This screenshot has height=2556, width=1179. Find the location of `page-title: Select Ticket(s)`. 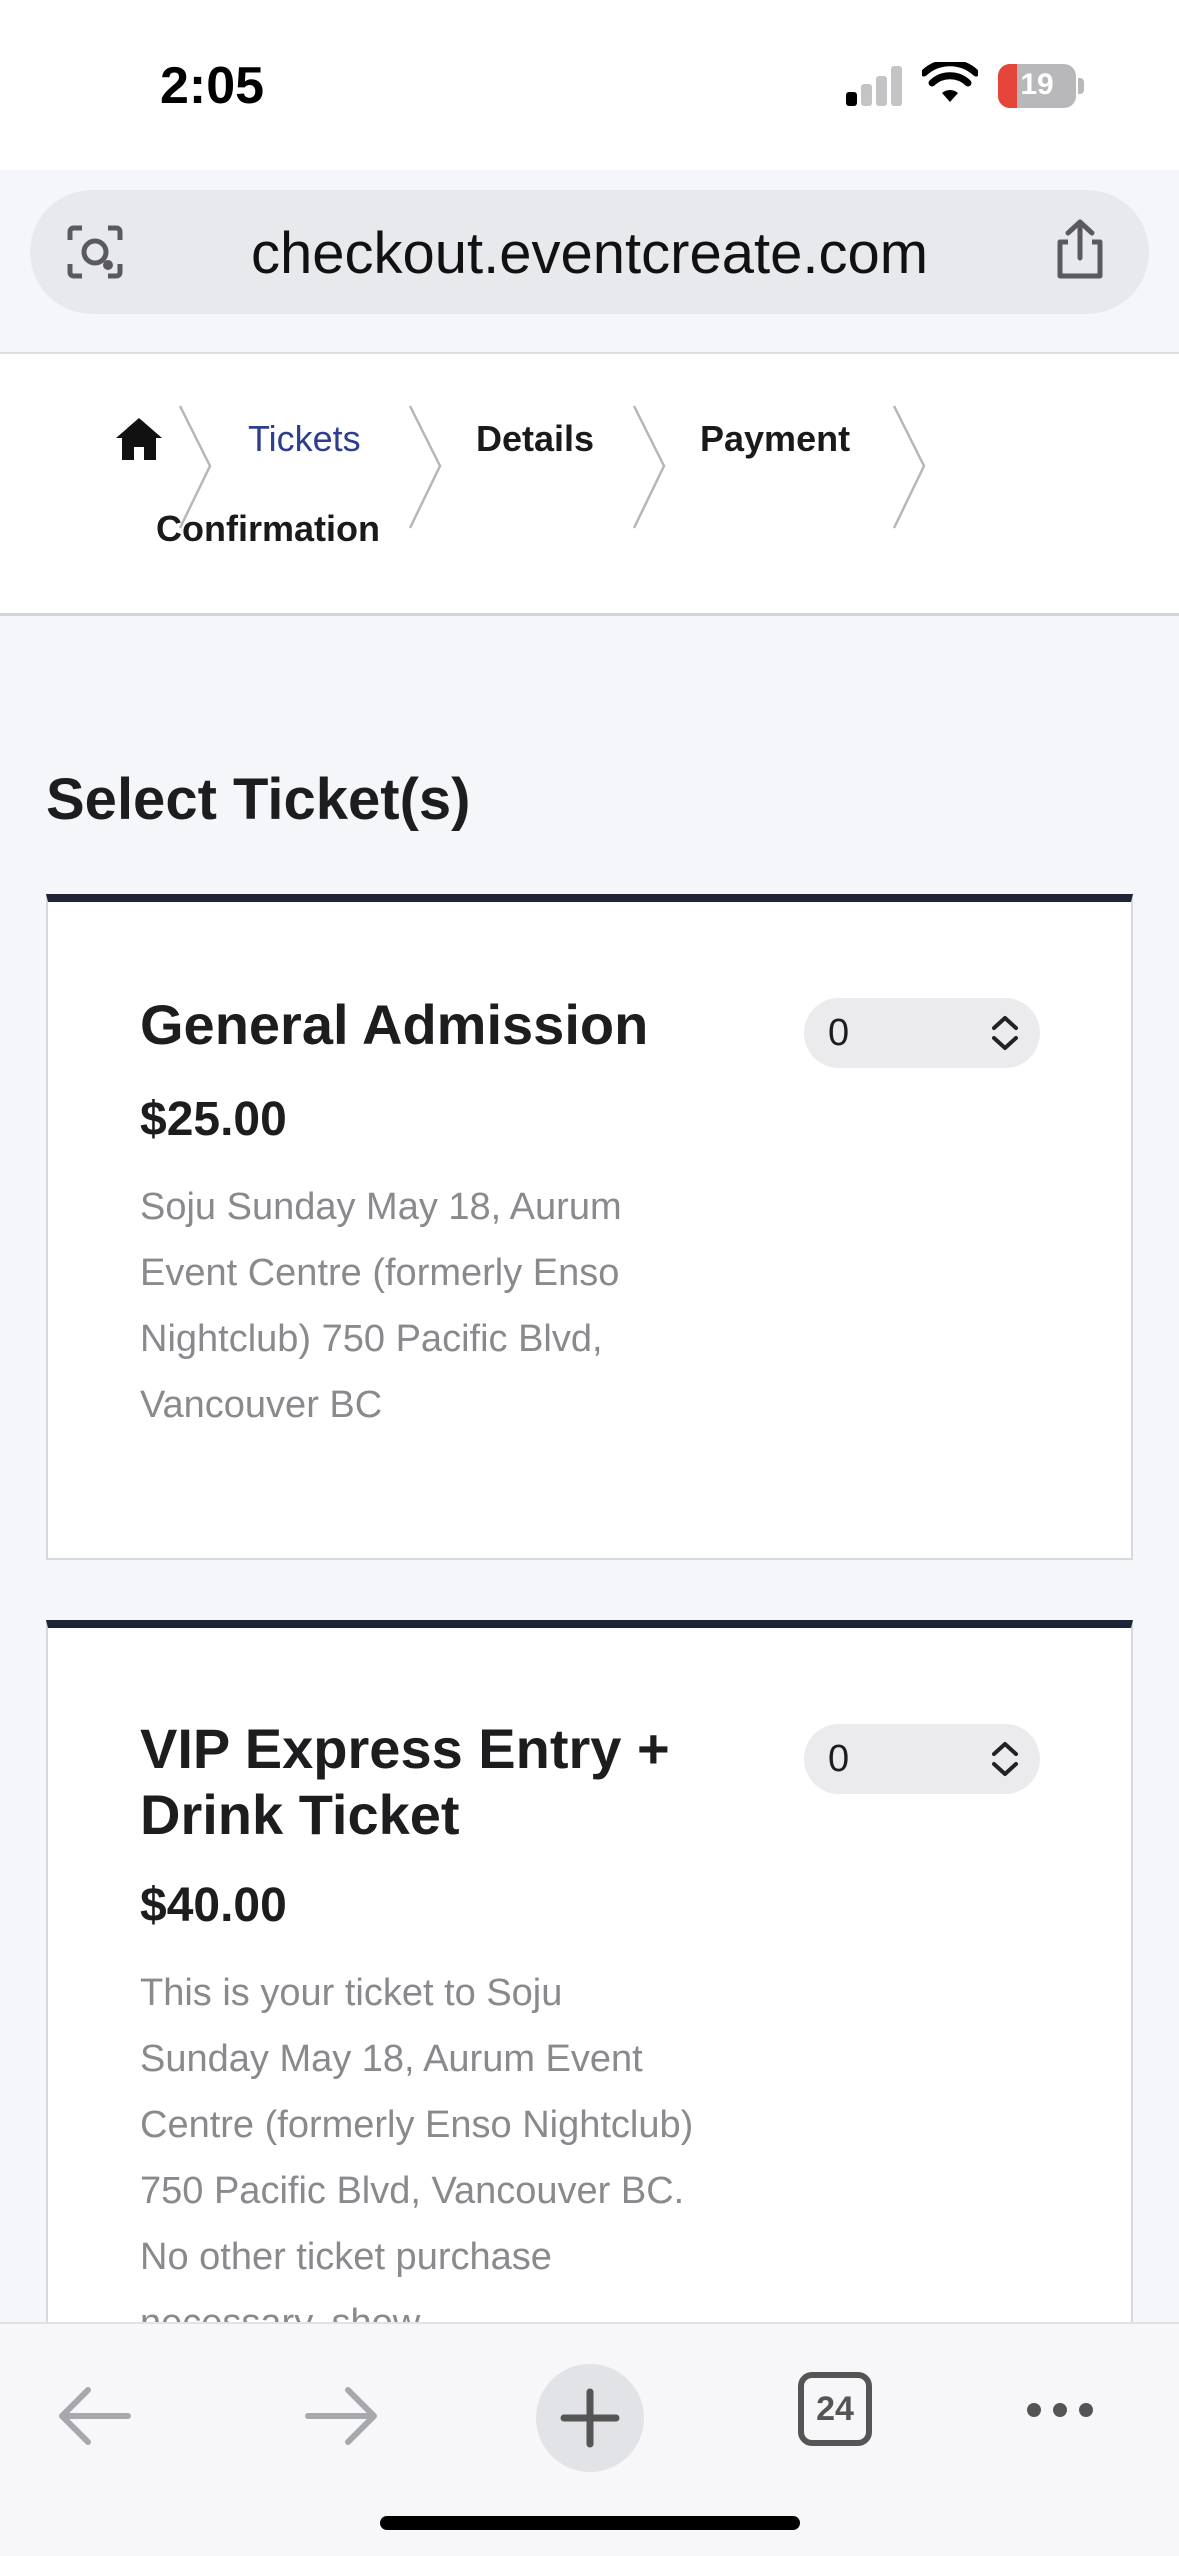

page-title: Select Ticket(s) is located at coordinates (258, 799).